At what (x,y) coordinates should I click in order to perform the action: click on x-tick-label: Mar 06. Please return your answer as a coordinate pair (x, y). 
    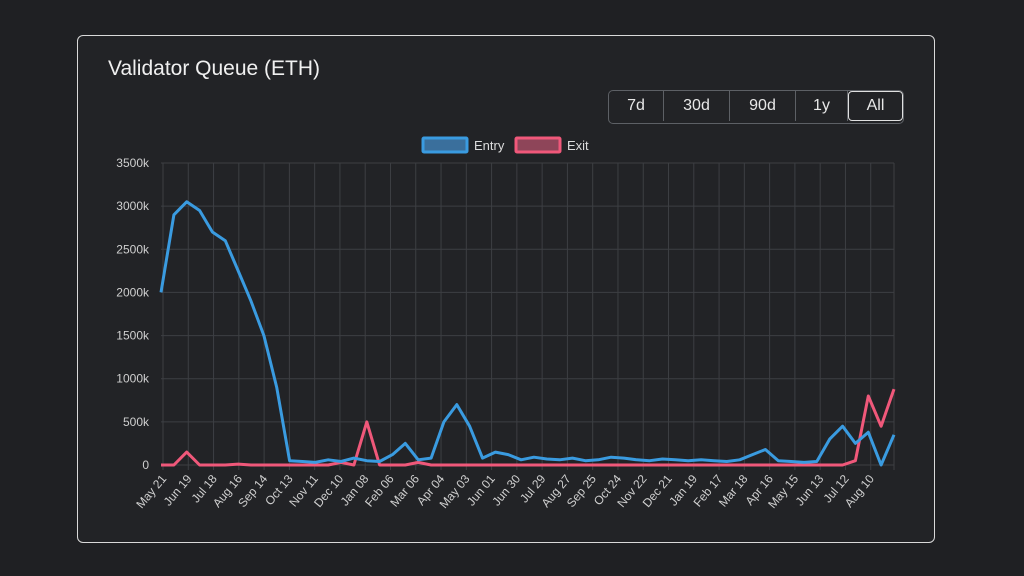
    Looking at the image, I should click on (404, 491).